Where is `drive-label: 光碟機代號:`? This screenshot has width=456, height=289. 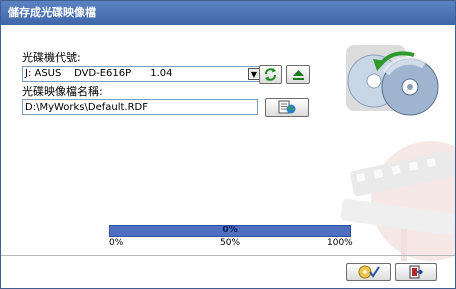
drive-label: 光碟機代號: is located at coordinates (51, 57).